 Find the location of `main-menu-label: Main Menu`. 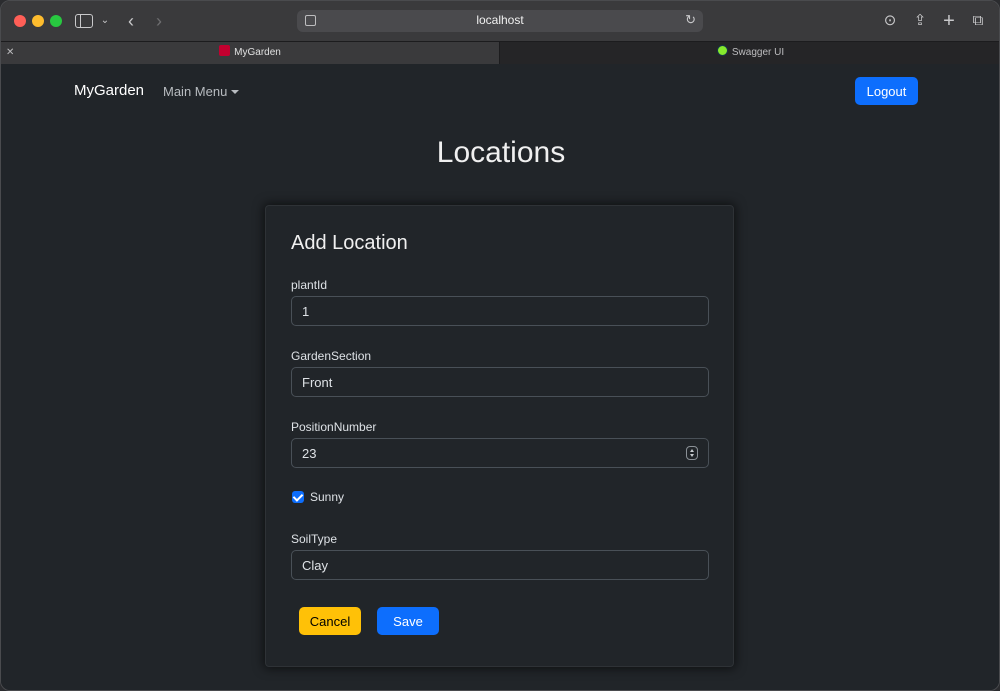

main-menu-label: Main Menu is located at coordinates (195, 91).